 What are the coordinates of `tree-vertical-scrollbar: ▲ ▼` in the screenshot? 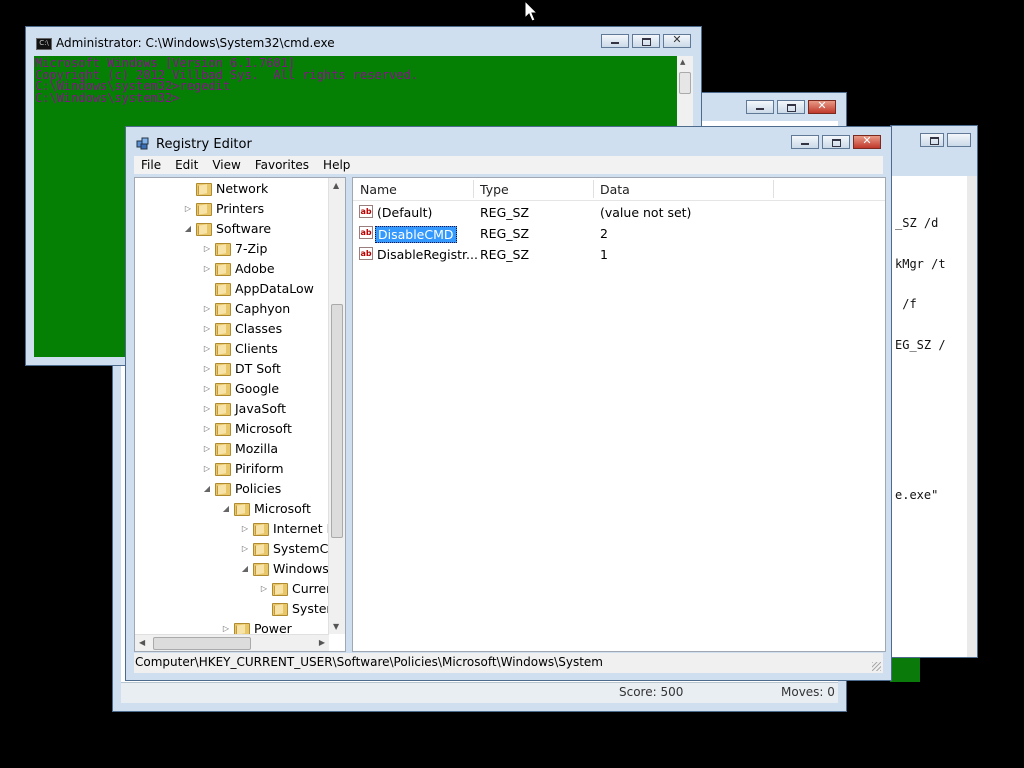 It's located at (336, 406).